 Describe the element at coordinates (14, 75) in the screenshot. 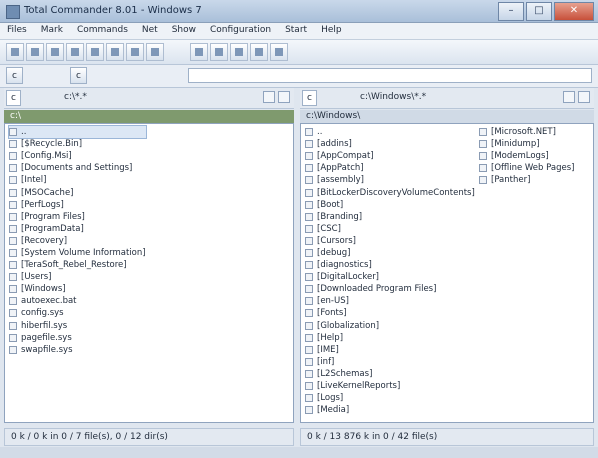

I see `left-drive-button: c` at that location.